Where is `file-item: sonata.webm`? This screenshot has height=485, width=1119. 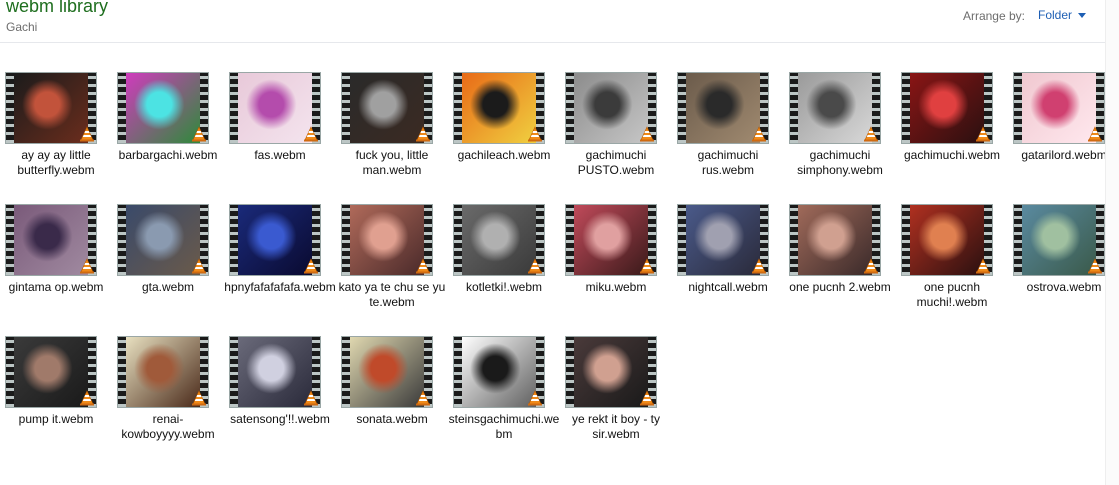 file-item: sonata.webm is located at coordinates (392, 398).